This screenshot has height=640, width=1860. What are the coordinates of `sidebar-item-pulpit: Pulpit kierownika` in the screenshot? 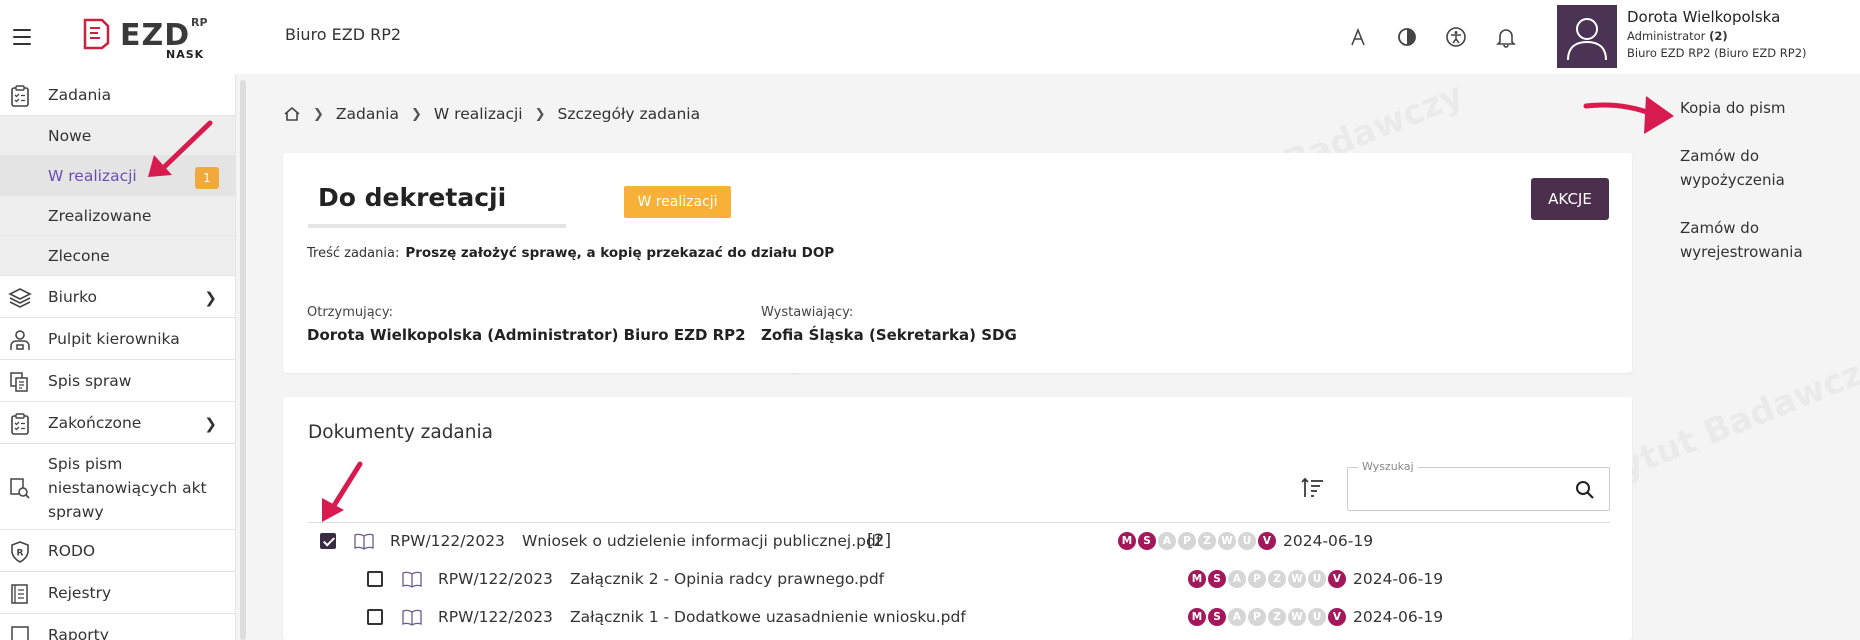 It's located at (117, 339).